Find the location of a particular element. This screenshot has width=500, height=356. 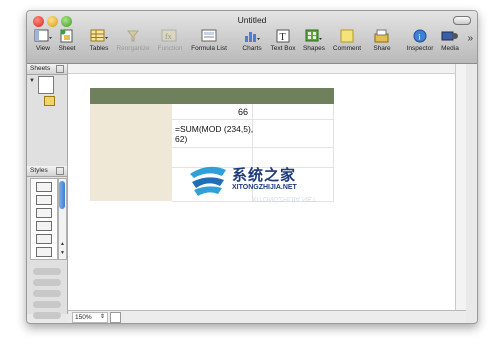

styles-header: Styles is located at coordinates (47, 171).